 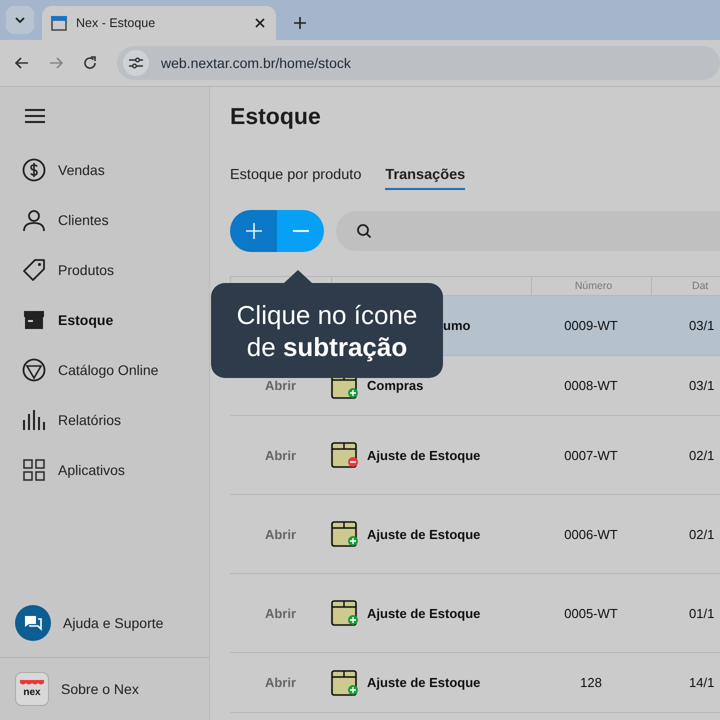 I want to click on table-cell-text: 0007-WT, so click(x=591, y=455).